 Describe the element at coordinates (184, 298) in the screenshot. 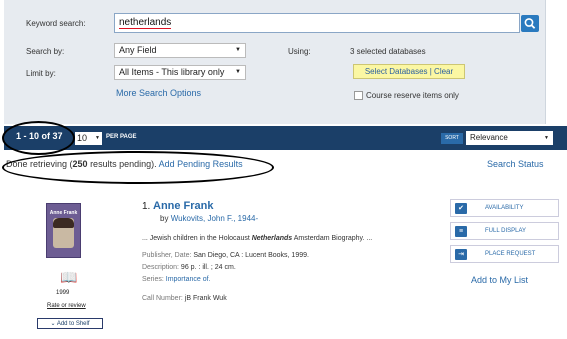

I see `call-number-line: Call Number: jB Frank Wuk` at that location.